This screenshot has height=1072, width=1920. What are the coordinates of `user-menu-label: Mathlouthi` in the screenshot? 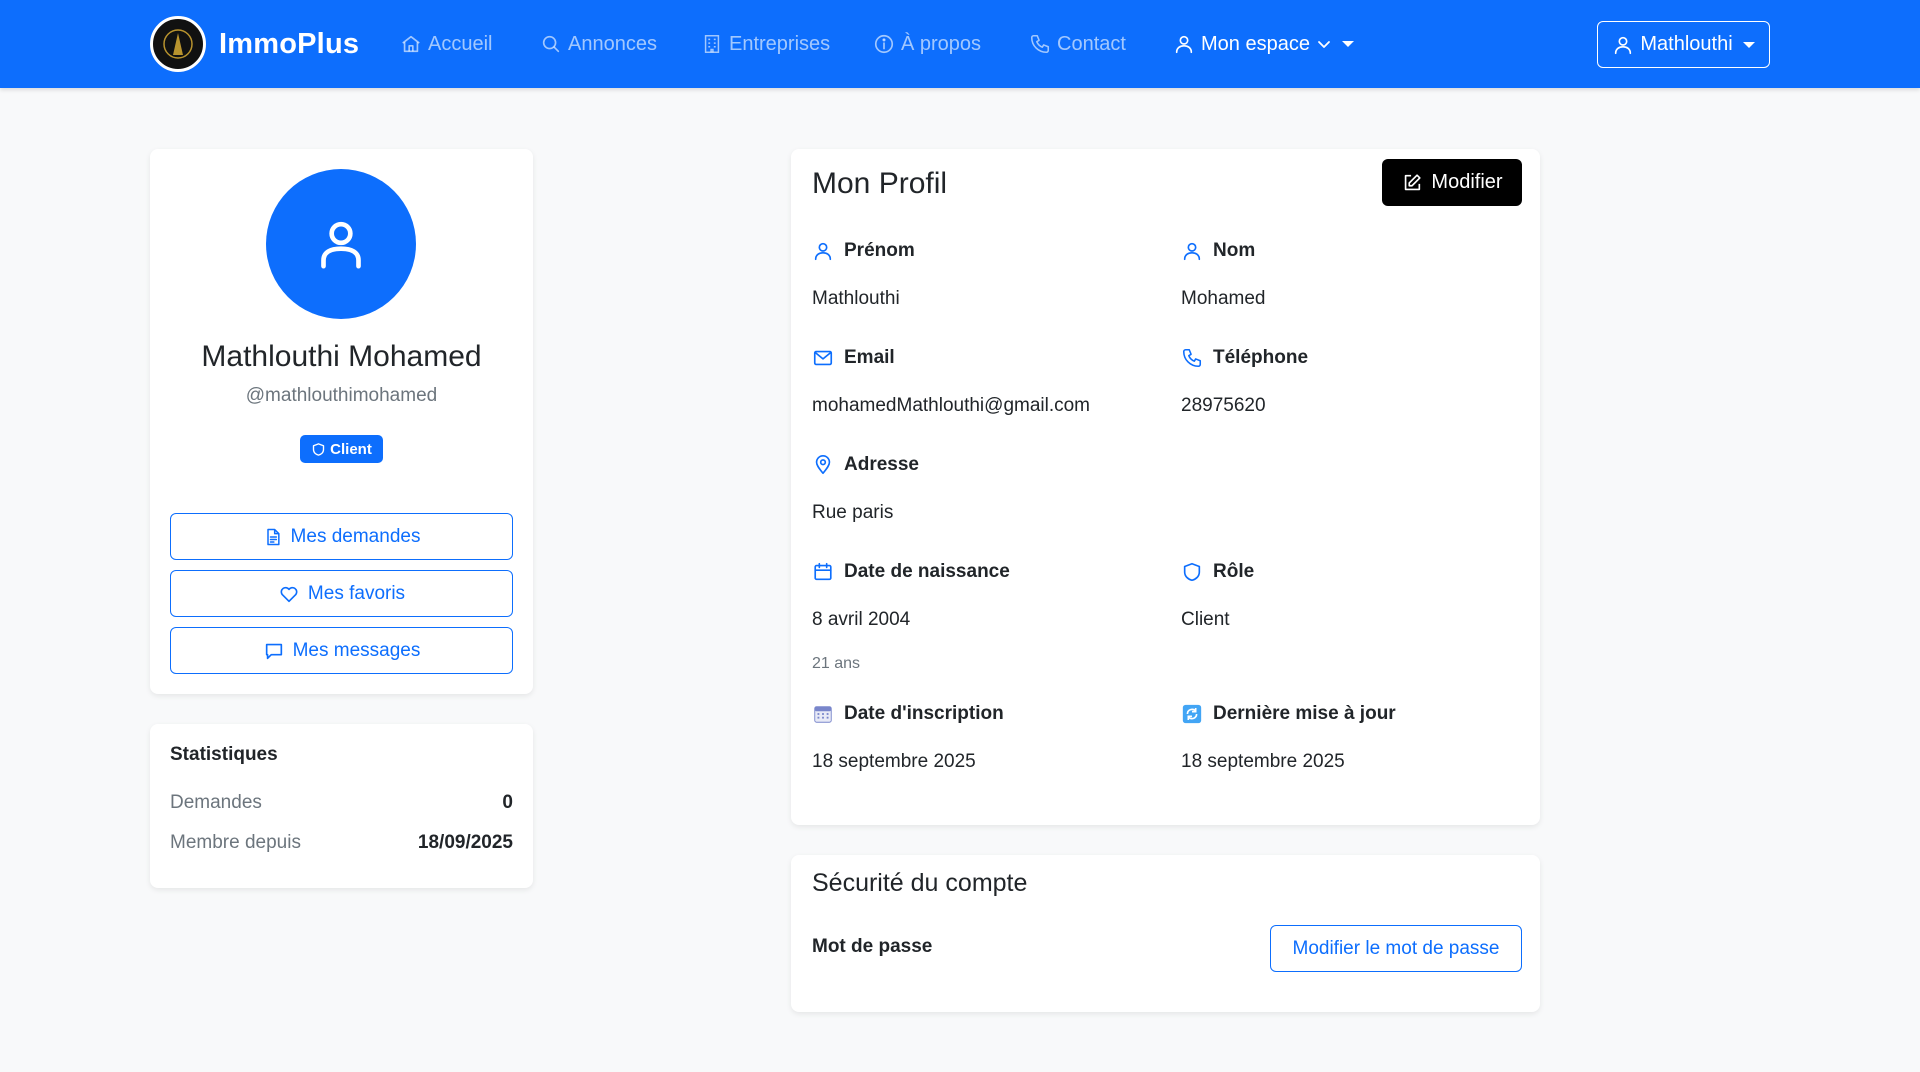 It's located at (1686, 44).